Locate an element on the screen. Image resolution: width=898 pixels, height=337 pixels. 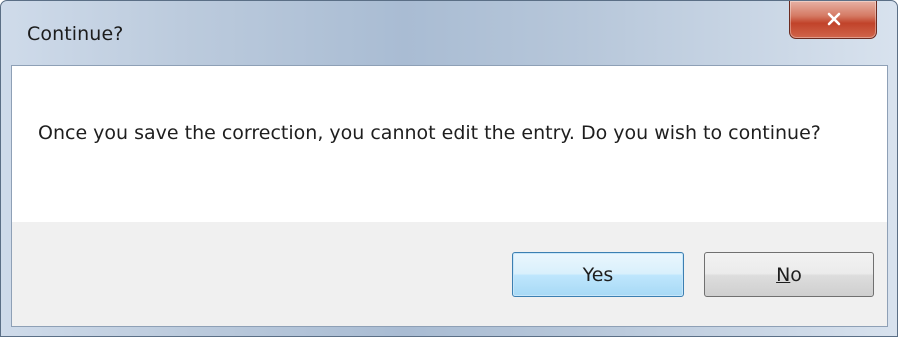
no-button-mnemonic: N is located at coordinates (783, 274).